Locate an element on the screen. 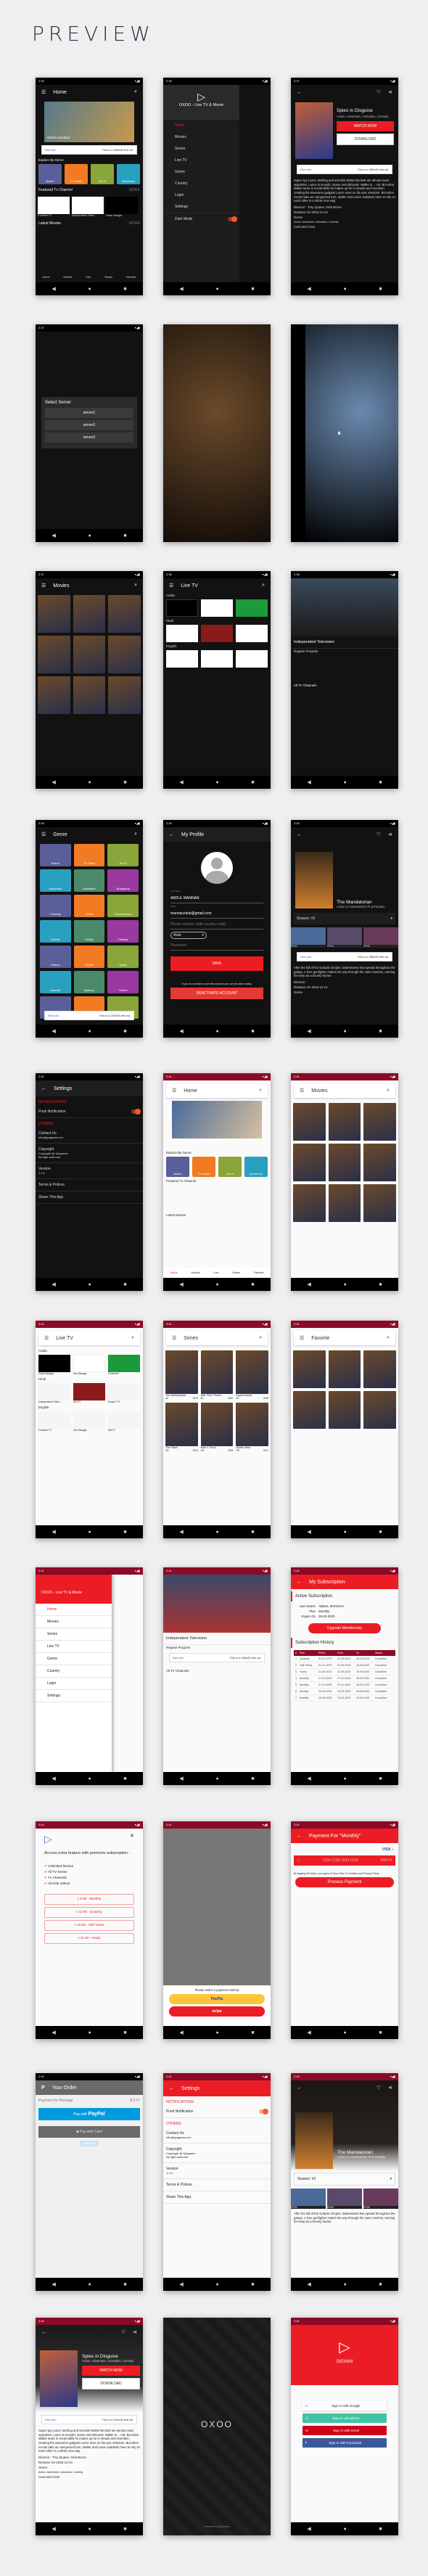  email-field: mannanzinat@gmail.com is located at coordinates (216, 914).